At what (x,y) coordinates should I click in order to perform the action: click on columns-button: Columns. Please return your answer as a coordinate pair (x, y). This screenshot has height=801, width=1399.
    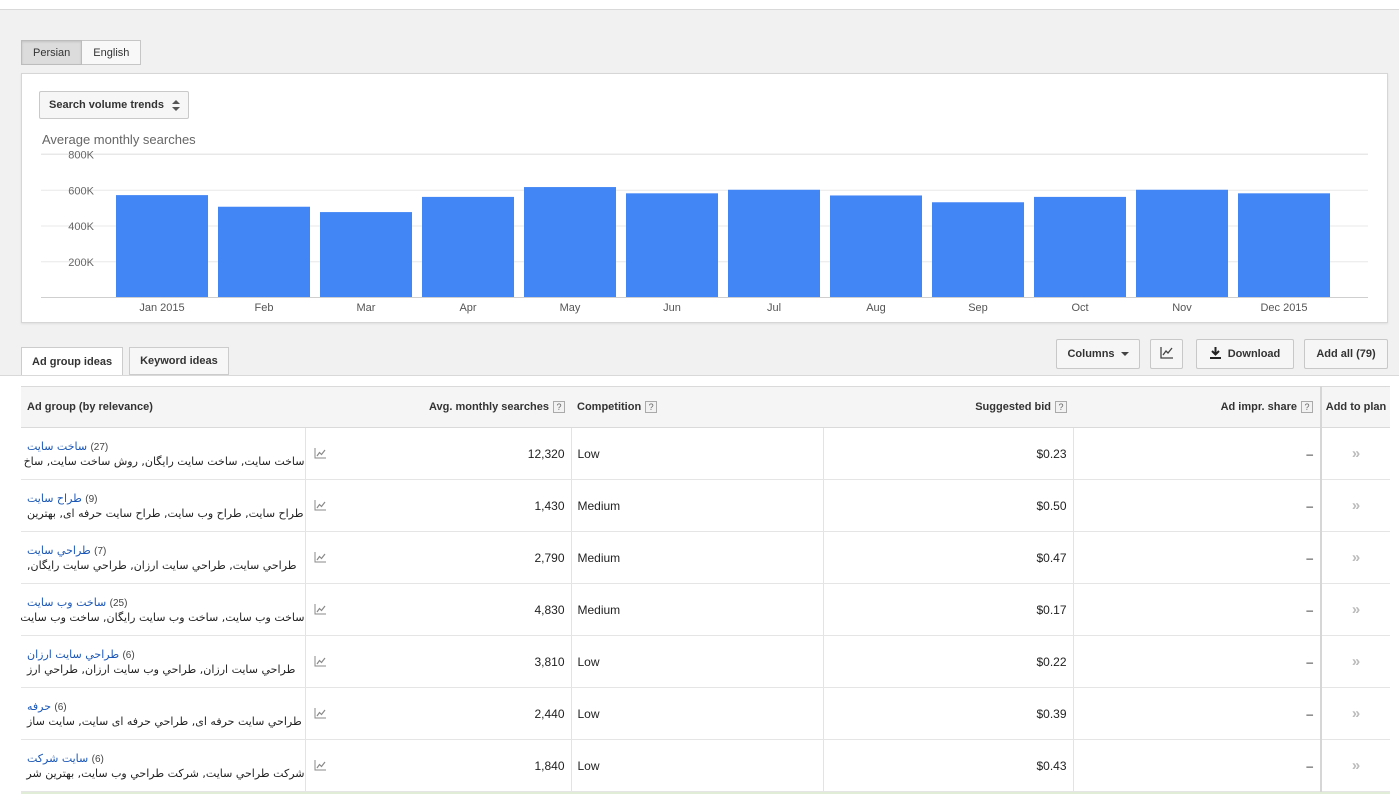
    Looking at the image, I should click on (1098, 354).